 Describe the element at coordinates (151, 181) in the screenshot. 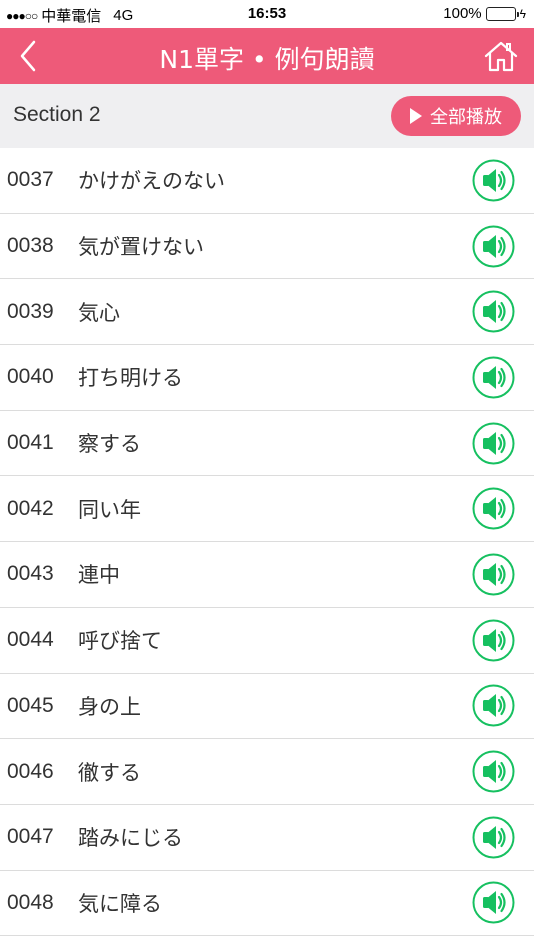

I see `item-word: かけがえのない` at that location.